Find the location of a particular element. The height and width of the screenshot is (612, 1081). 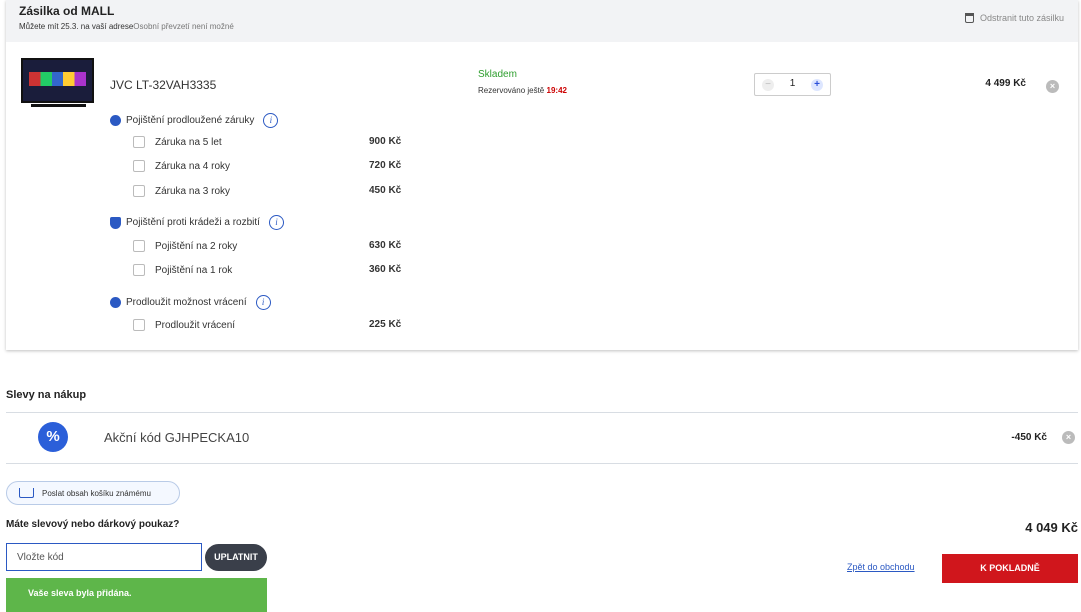

stock-status: Skladem is located at coordinates (497, 74).